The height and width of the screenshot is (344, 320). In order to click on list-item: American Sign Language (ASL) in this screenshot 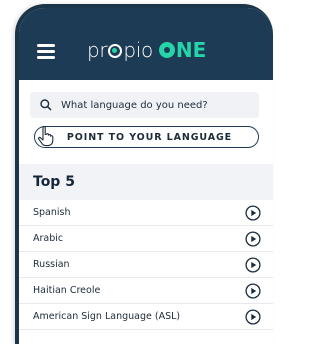, I will do `click(146, 317)`.